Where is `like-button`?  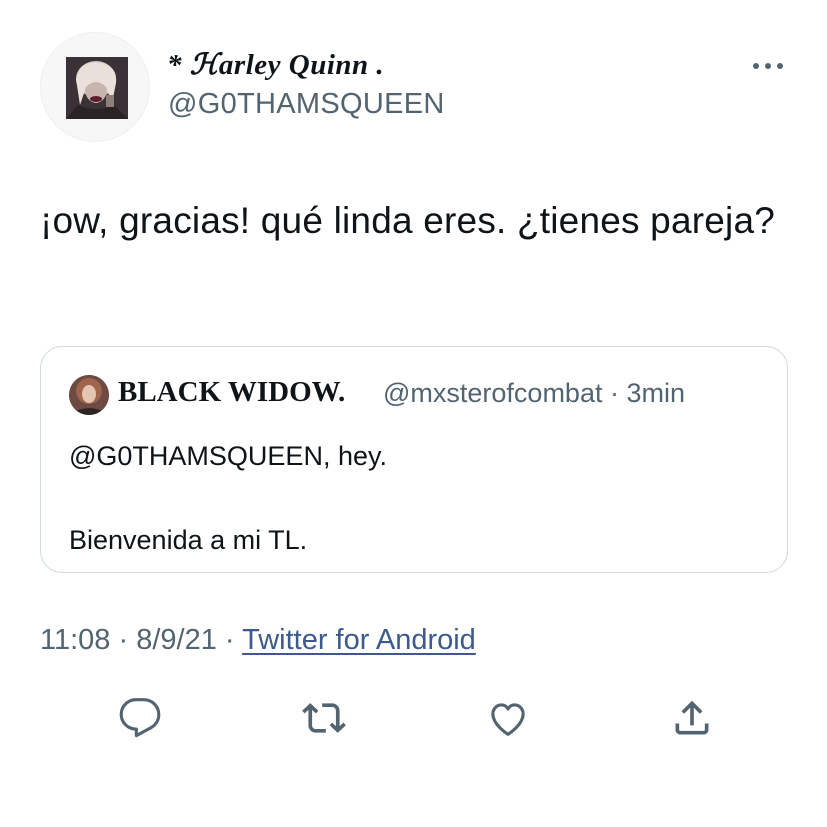 like-button is located at coordinates (508, 718).